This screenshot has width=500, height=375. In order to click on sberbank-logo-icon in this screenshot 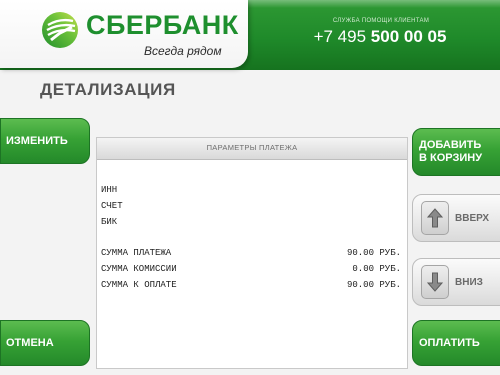, I will do `click(60, 30)`.